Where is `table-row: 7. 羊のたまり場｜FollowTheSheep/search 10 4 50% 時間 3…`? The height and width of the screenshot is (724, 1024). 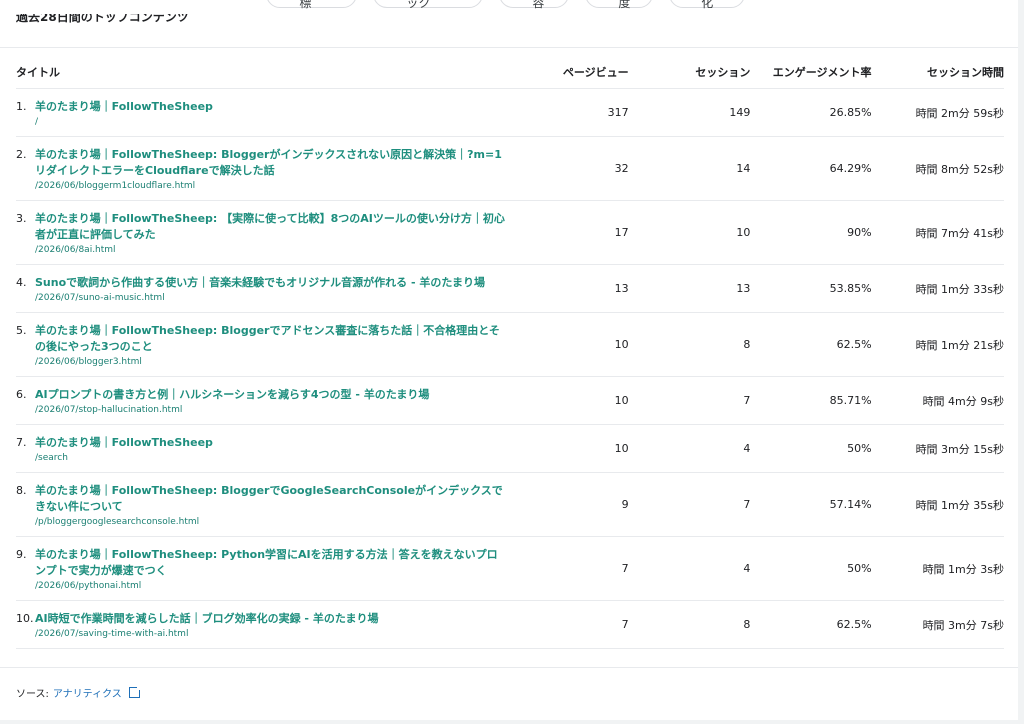 table-row: 7. 羊のたまり場｜FollowTheSheep/search 10 4 50% 時間 3… is located at coordinates (510, 448).